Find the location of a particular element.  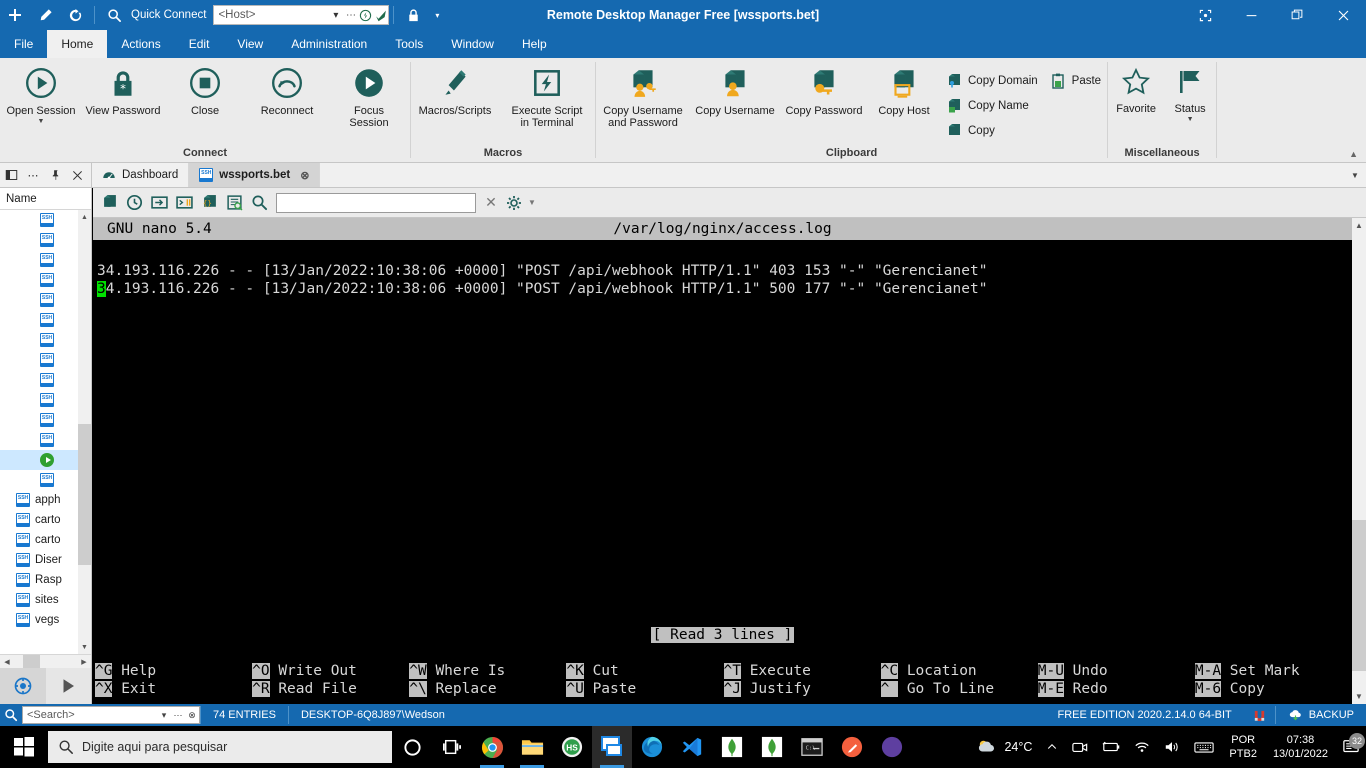

nano-shortcut: M-6 Copy is located at coordinates (1273, 689).